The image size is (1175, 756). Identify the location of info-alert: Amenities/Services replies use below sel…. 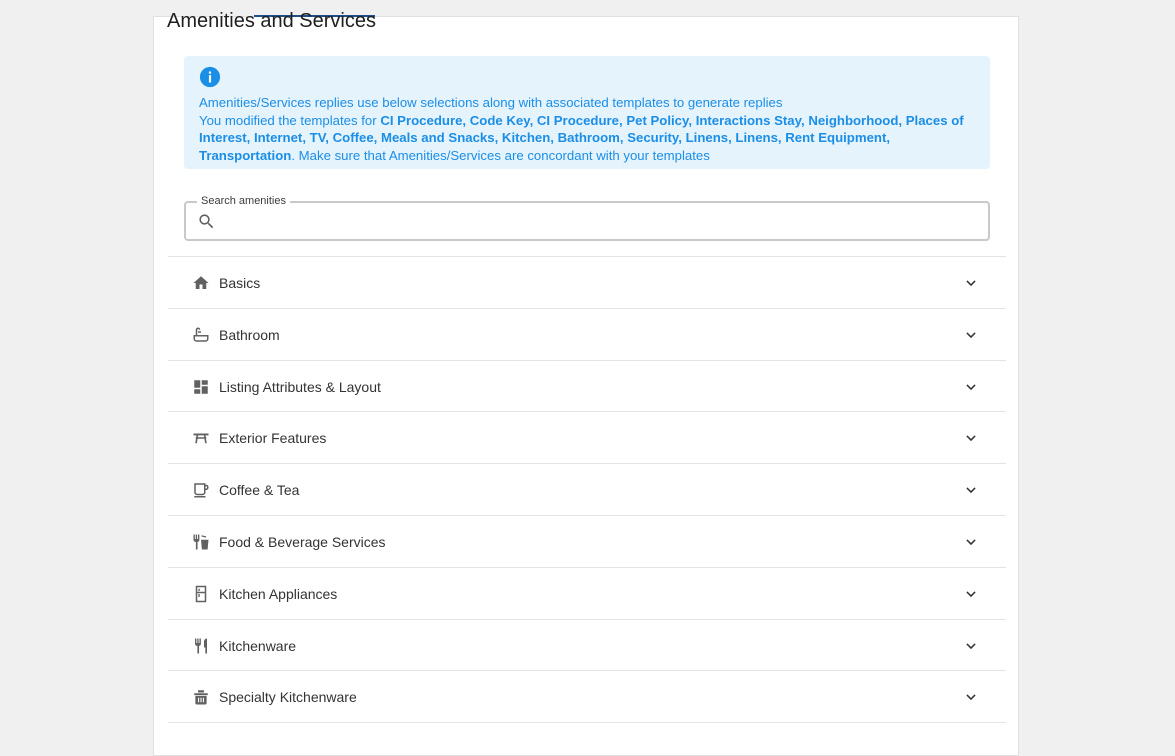
(587, 112).